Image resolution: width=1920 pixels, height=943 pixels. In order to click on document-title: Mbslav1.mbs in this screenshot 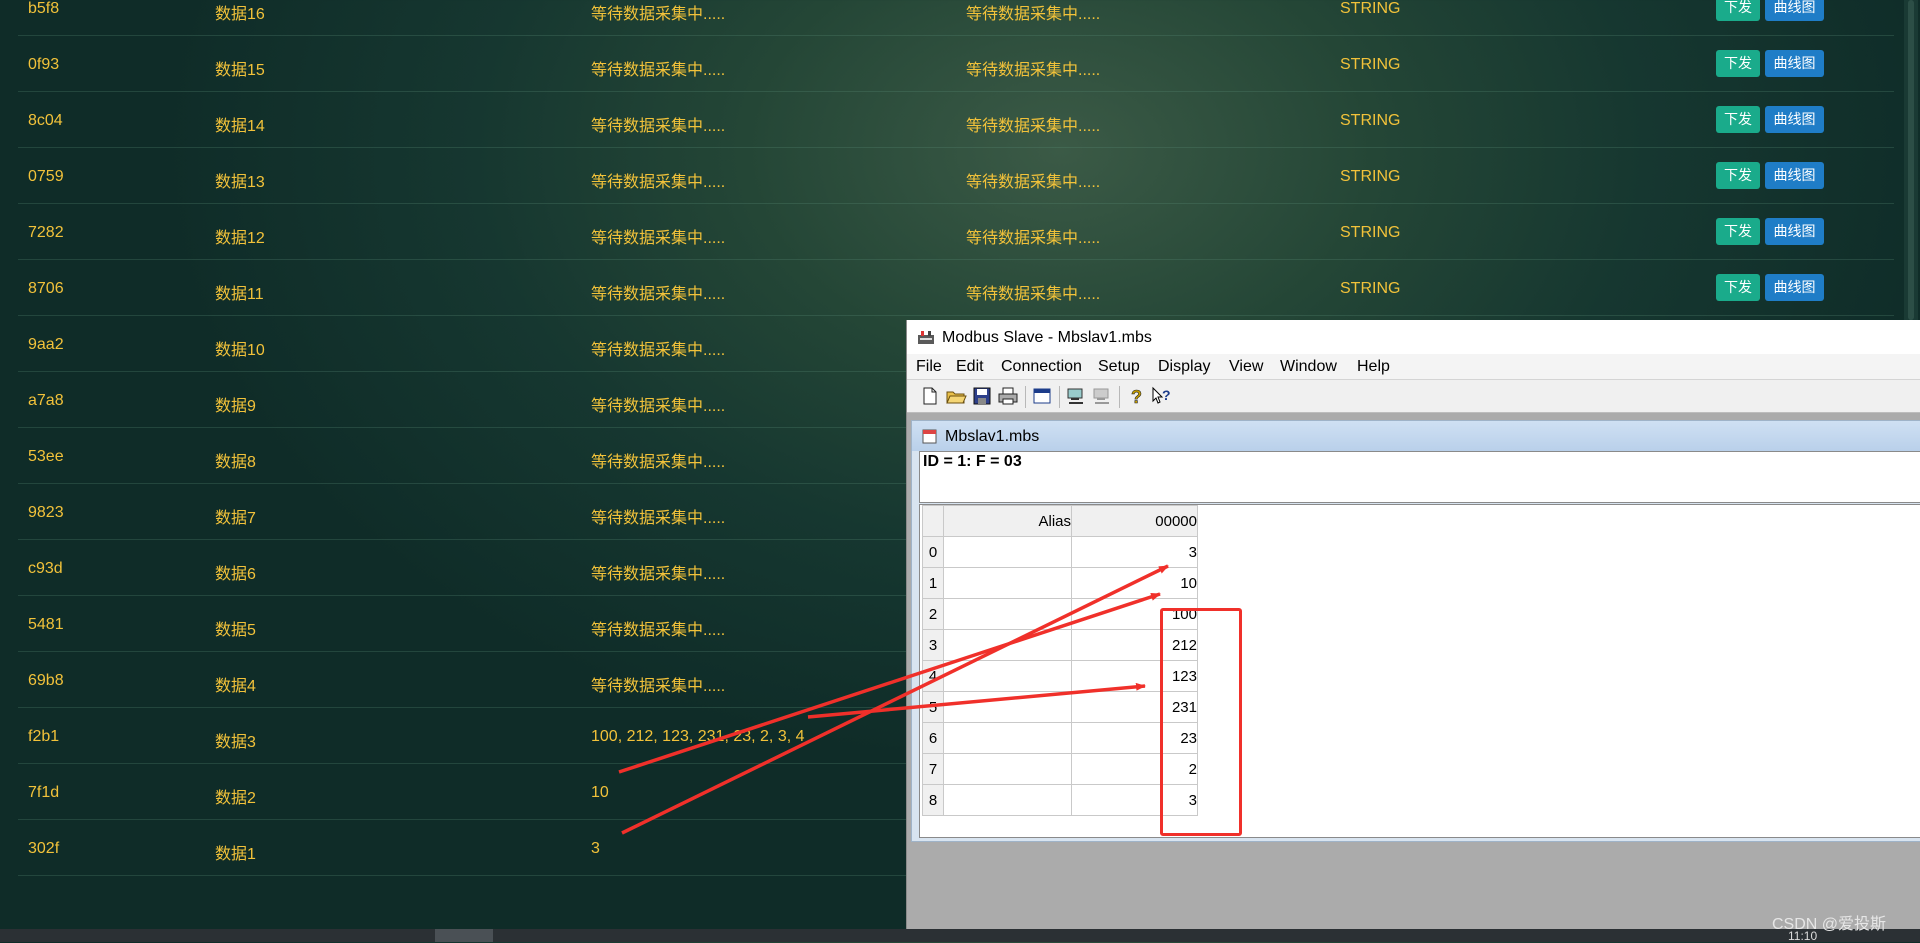, I will do `click(992, 436)`.